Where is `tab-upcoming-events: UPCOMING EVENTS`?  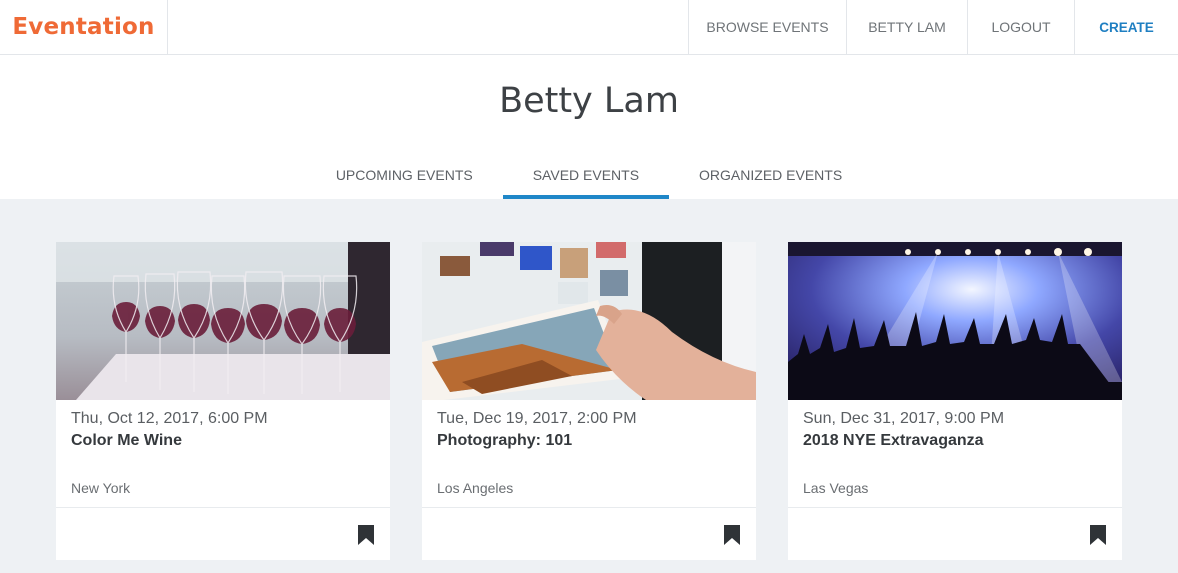 tab-upcoming-events: UPCOMING EVENTS is located at coordinates (404, 175).